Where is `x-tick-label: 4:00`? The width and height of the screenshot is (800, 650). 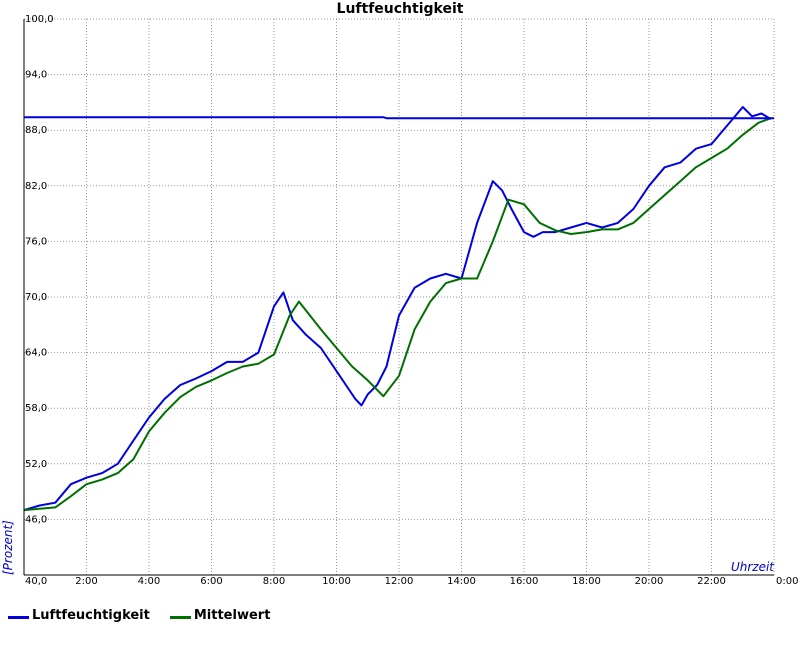
x-tick-label: 4:00 is located at coordinates (149, 581).